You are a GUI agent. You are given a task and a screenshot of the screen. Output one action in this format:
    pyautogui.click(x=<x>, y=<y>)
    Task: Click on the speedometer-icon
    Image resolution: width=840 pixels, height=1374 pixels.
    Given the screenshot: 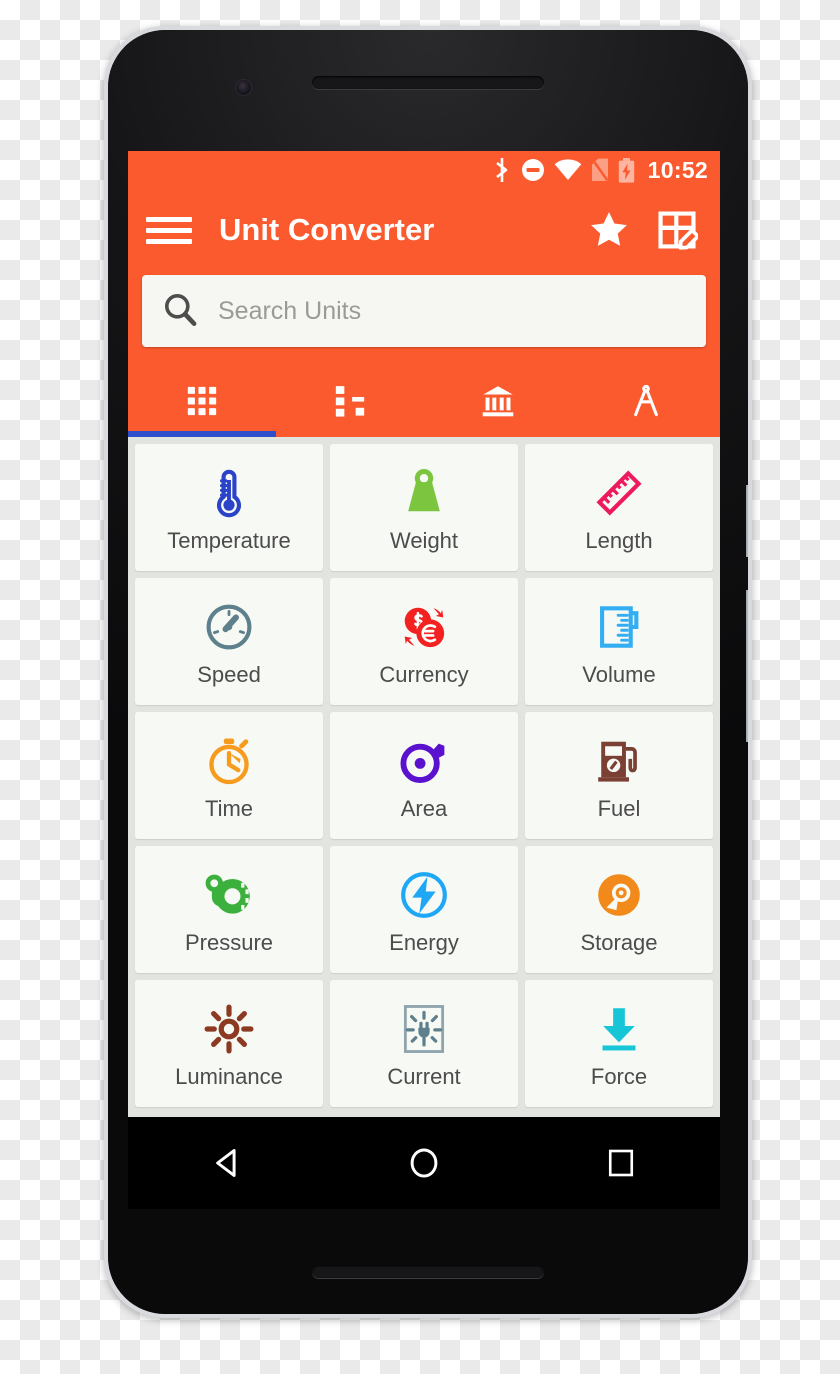 What is the action you would take?
    pyautogui.click(x=229, y=627)
    